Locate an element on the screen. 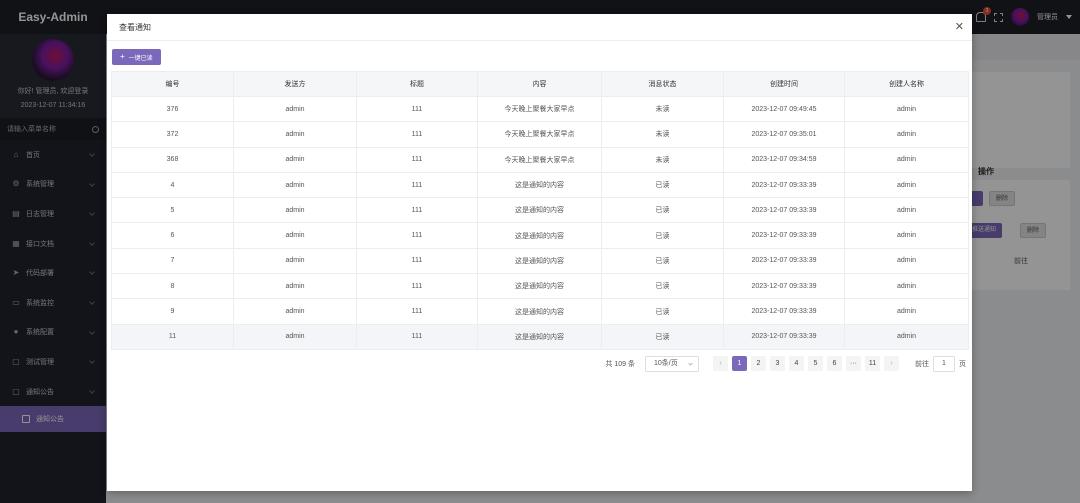  table-cell-id: 6 is located at coordinates (172, 235).